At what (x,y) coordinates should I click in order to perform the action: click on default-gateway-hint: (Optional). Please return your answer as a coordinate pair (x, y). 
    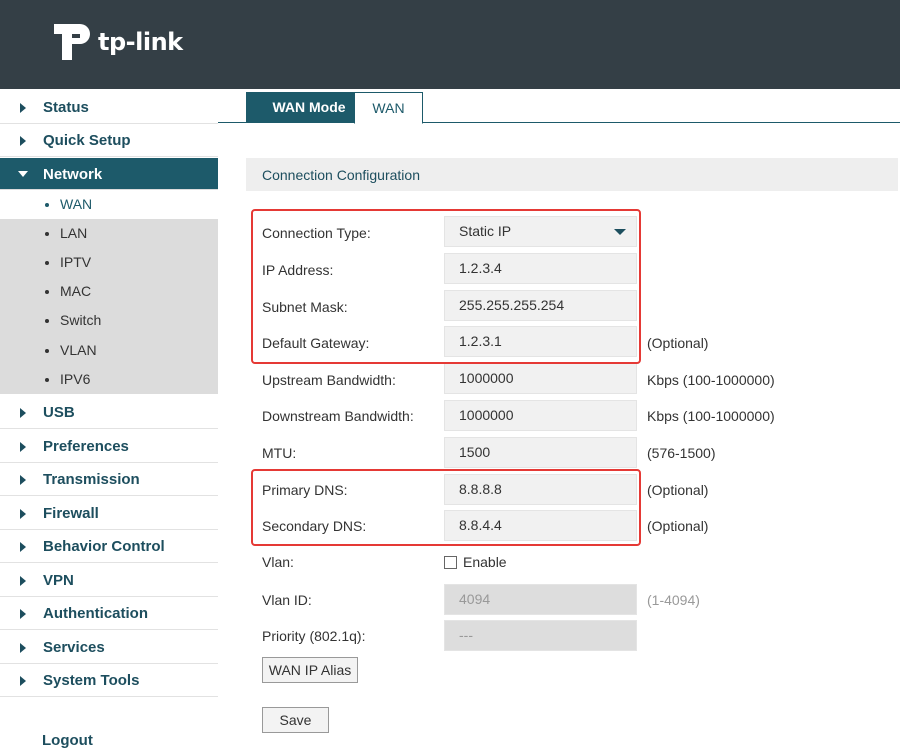
    Looking at the image, I should click on (678, 343).